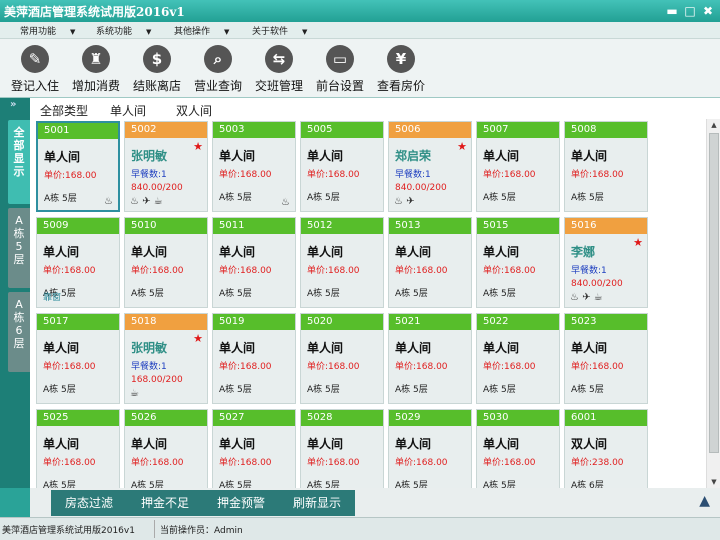  What do you see at coordinates (430, 166) in the screenshot?
I see `room-card: 5006 郑启荣 早餐数:1 840.00/200 ♨ ✈ ★` at bounding box center [430, 166].